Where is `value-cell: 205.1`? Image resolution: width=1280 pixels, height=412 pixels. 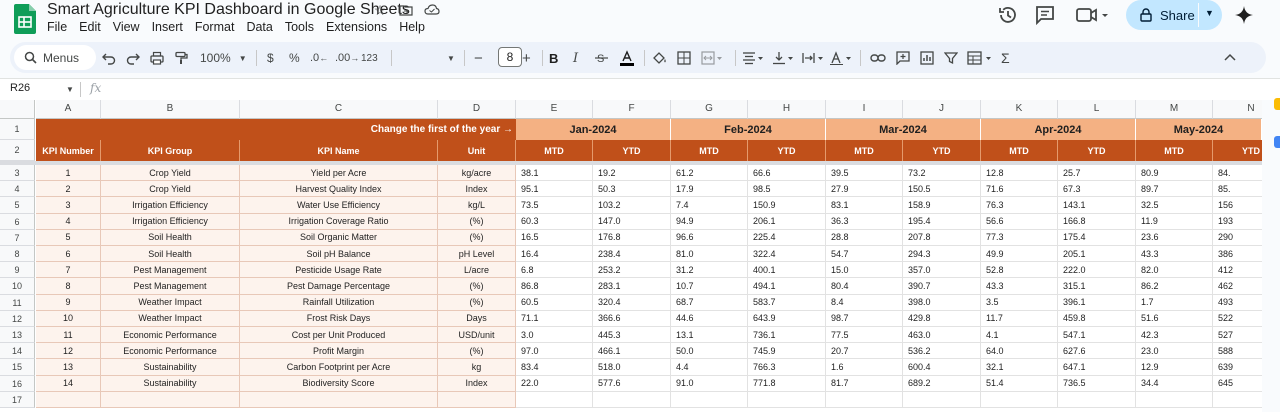
value-cell: 205.1 is located at coordinates (1097, 254).